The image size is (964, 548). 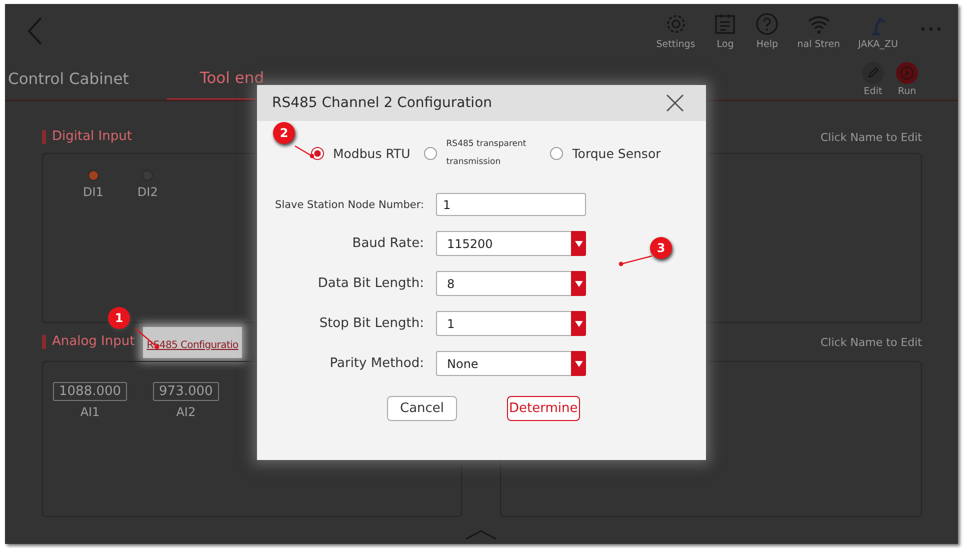 I want to click on toolbar-button: Edit, so click(x=873, y=79).